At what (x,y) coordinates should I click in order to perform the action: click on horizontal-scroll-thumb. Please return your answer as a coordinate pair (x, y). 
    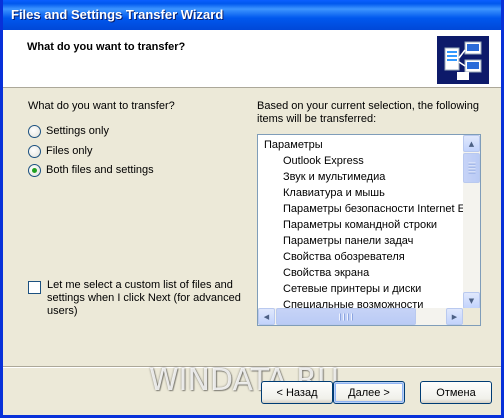
    Looking at the image, I should click on (346, 316).